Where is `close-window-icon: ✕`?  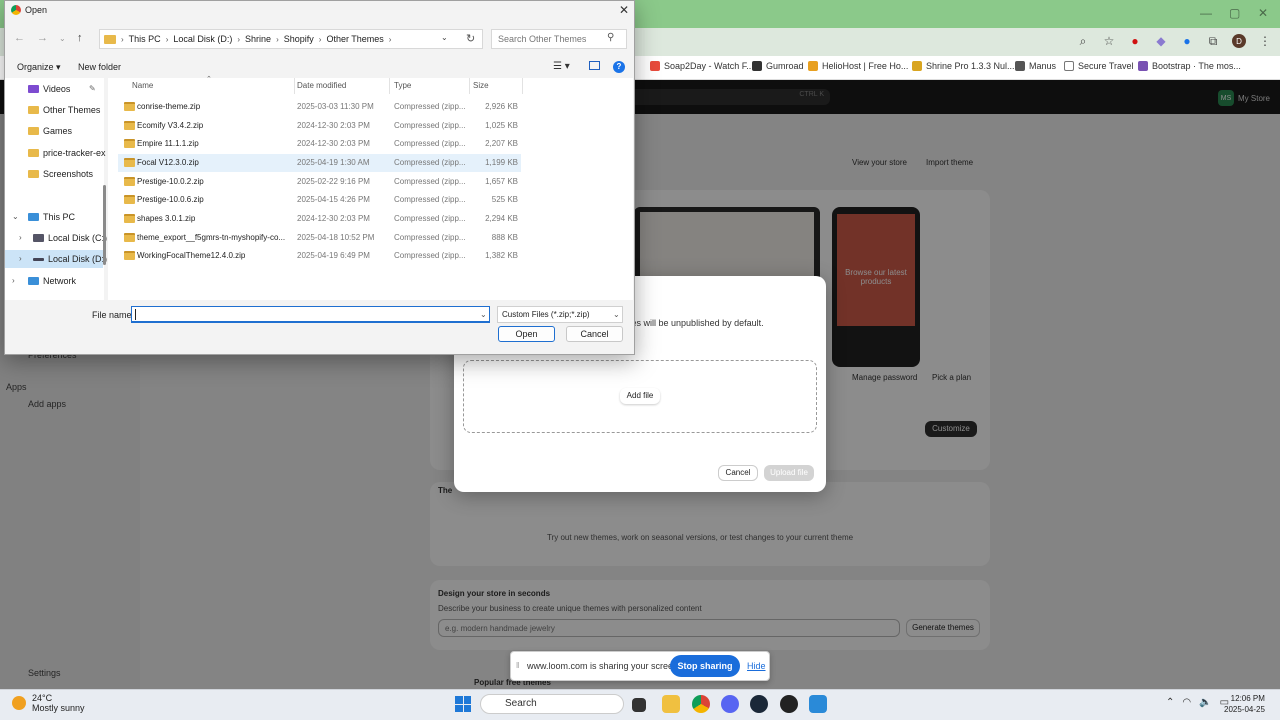 close-window-icon: ✕ is located at coordinates (1263, 13).